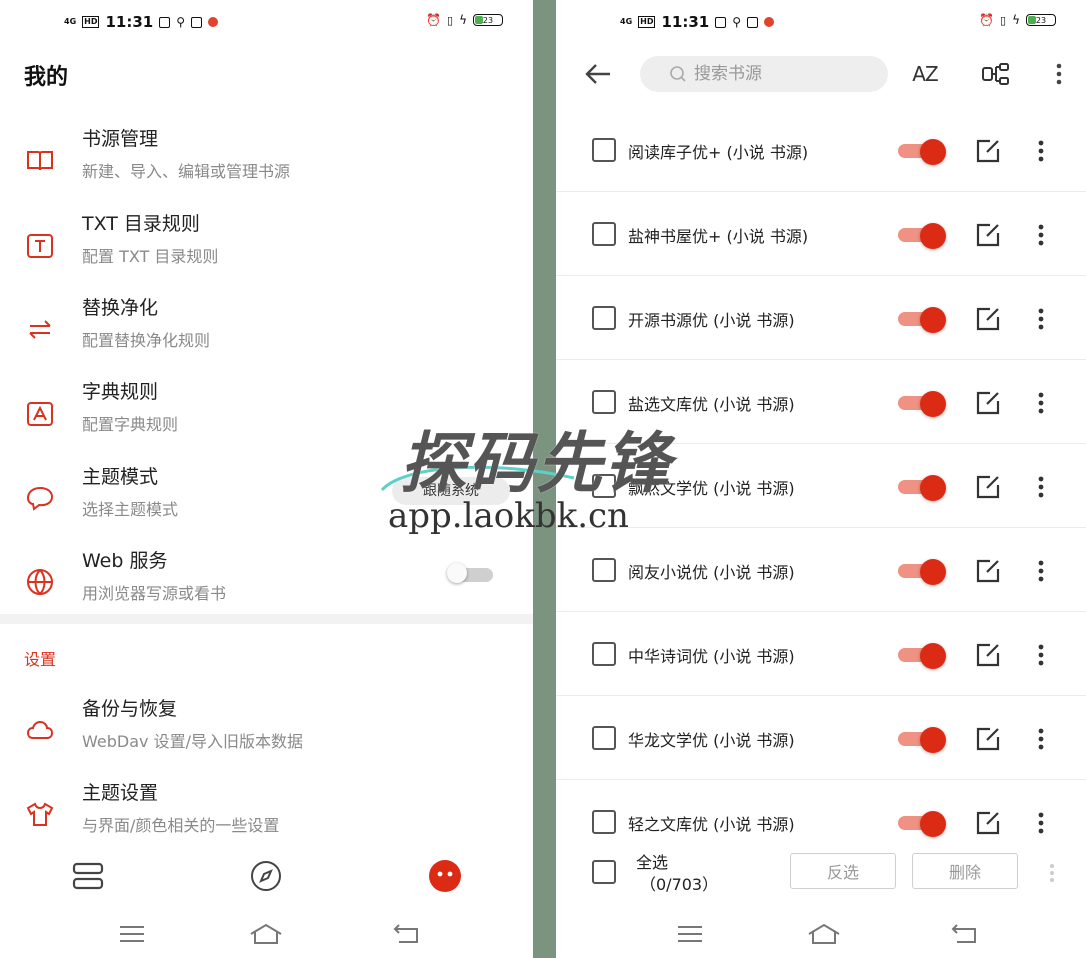  What do you see at coordinates (598, 74) in the screenshot?
I see `back-arrow-icon` at bounding box center [598, 74].